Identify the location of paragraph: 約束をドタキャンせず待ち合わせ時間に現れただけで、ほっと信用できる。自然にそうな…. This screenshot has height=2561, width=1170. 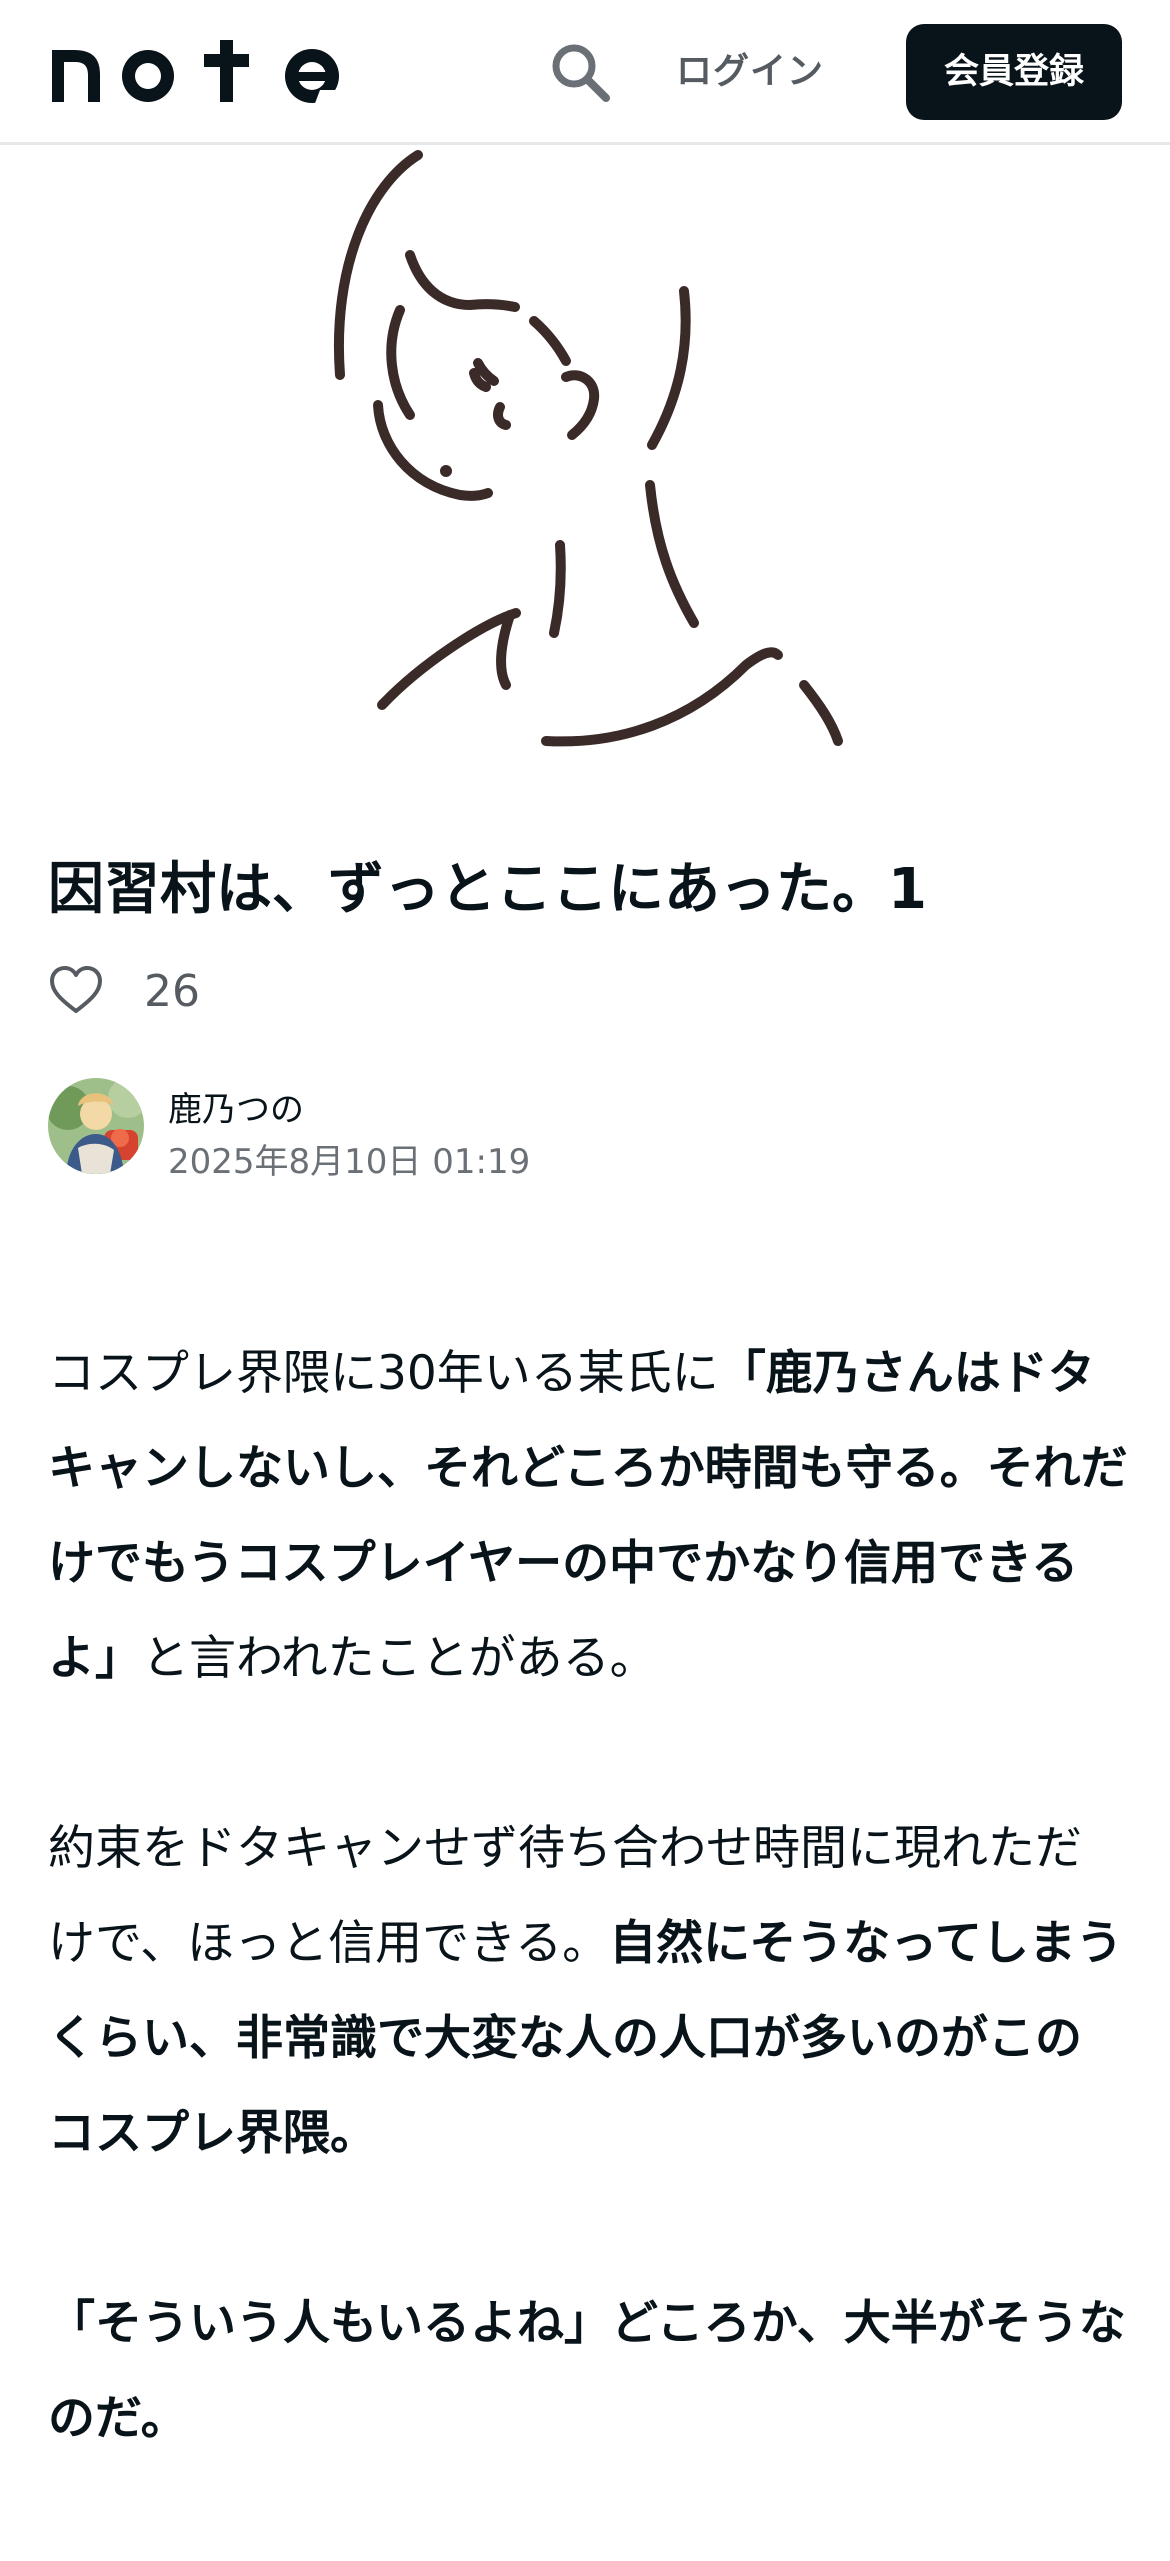
(588, 1991).